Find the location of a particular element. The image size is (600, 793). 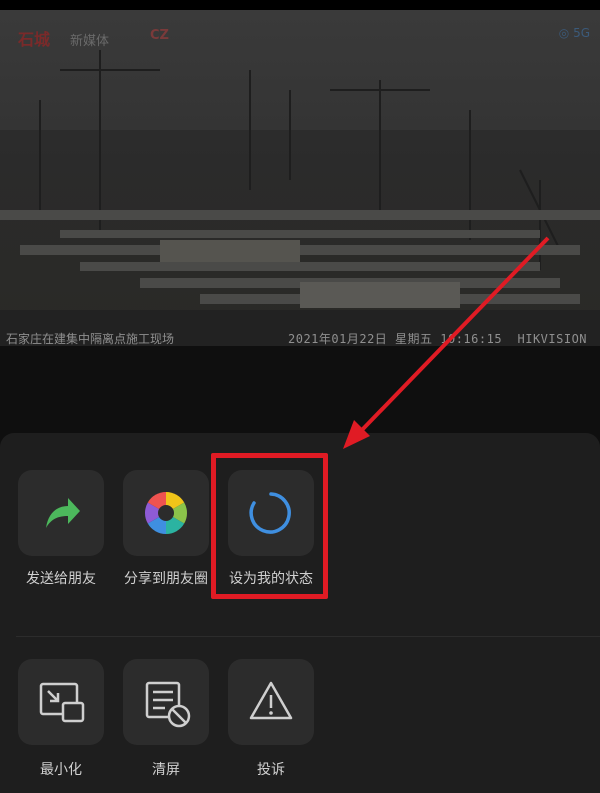

annotation-arrow is located at coordinates (446, 342).